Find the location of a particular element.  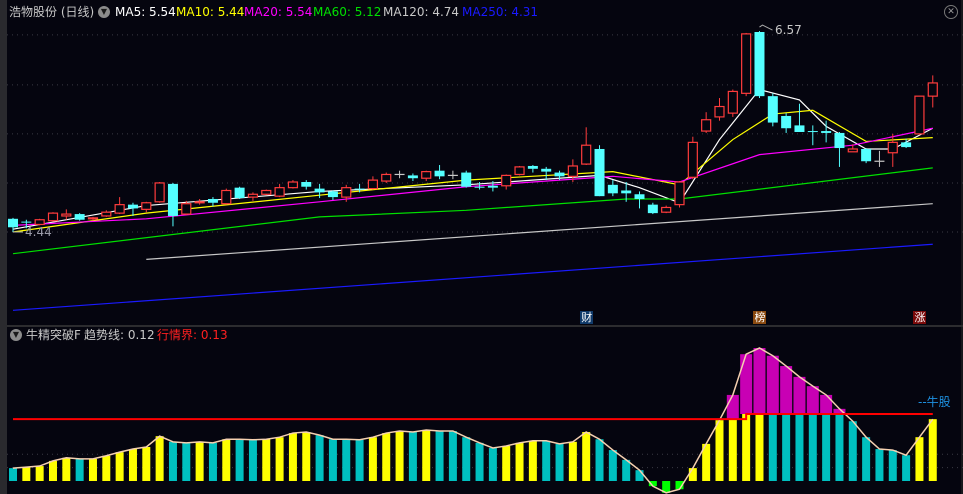

ma120-label: MA120: 4.74 is located at coordinates (421, 12).